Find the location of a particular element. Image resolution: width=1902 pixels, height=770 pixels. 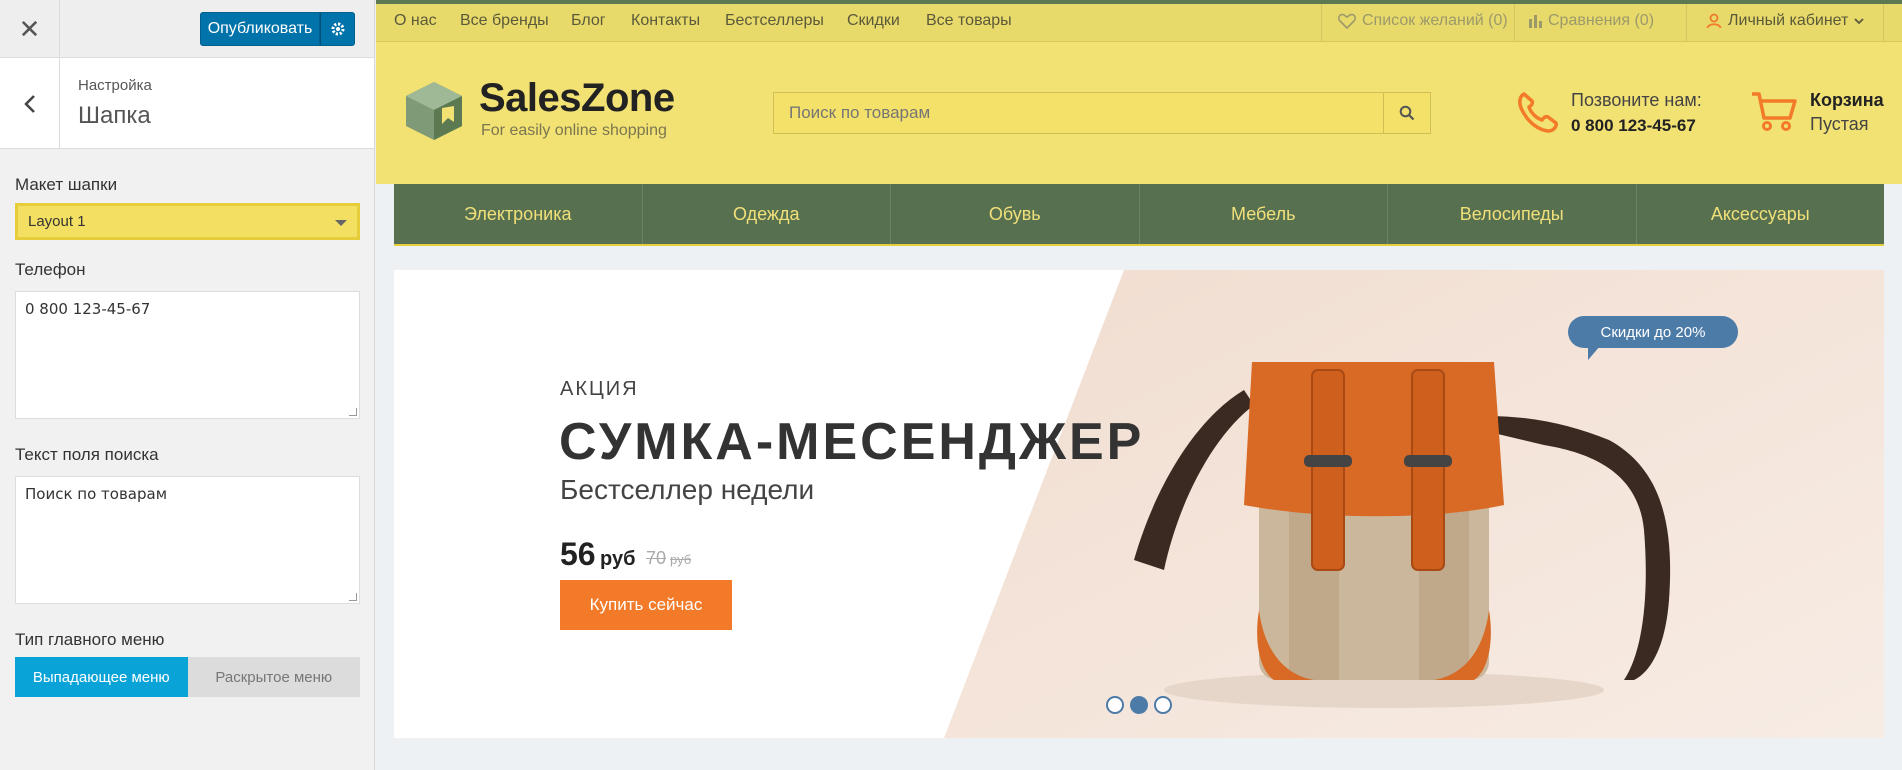

nav-furniture: Мебель is located at coordinates (1264, 214).